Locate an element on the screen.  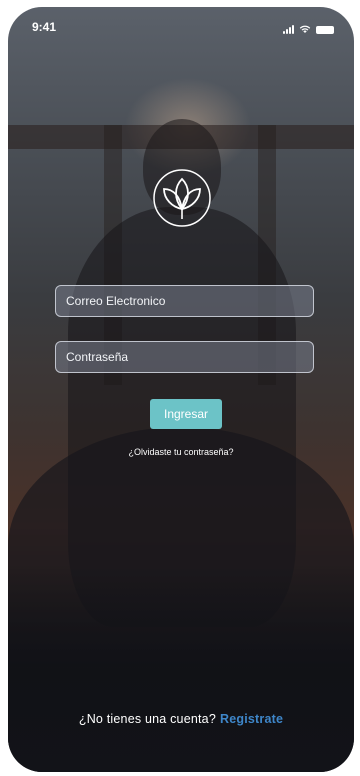
signup-row: ¿No tienes una cuenta? Registrate is located at coordinates (181, 719).